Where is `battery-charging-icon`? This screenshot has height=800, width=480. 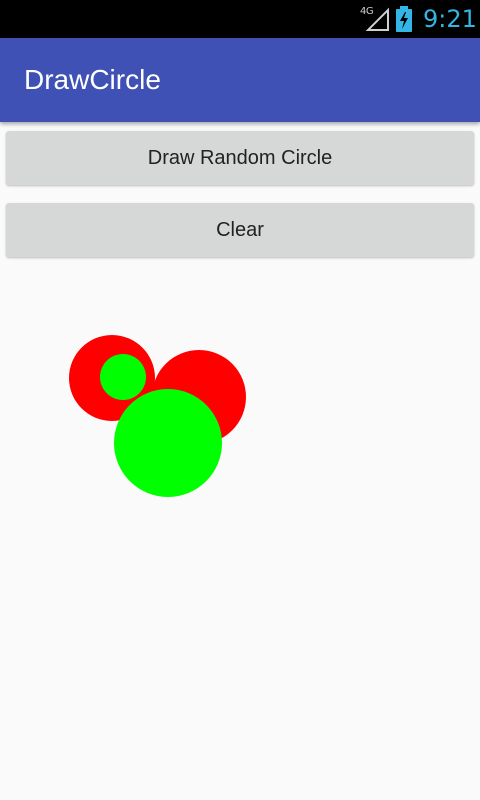 battery-charging-icon is located at coordinates (404, 19).